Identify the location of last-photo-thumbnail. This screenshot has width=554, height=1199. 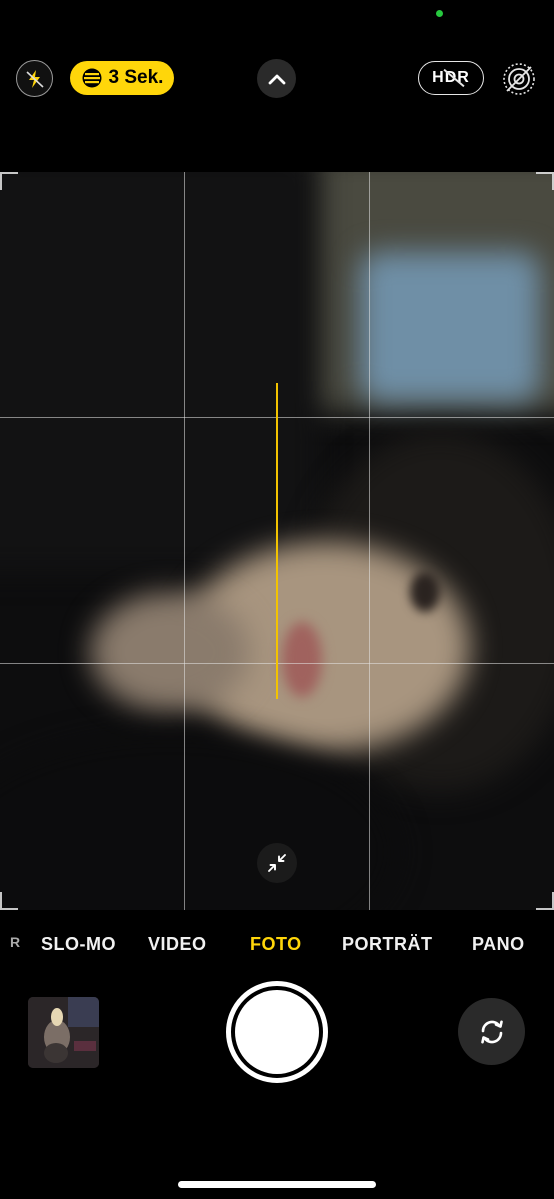
(63, 1032).